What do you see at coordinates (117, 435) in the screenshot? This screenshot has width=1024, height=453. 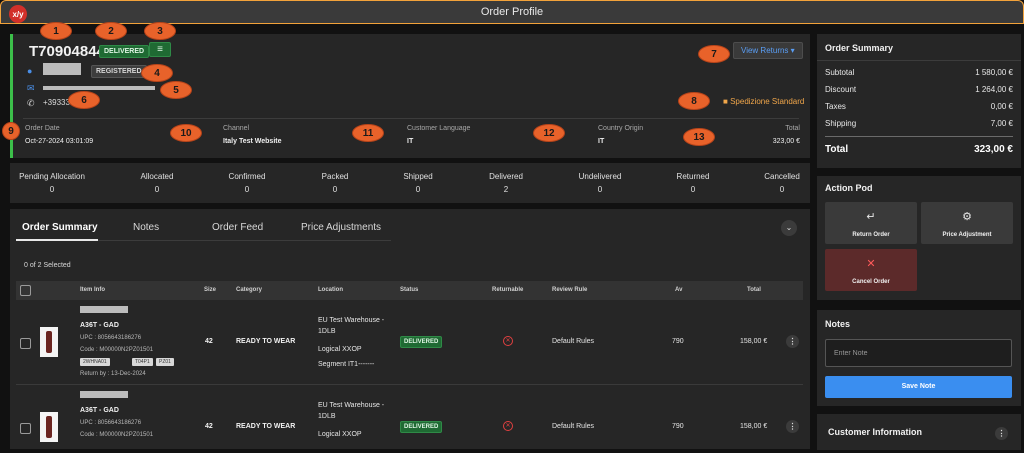 I see `item-code: Code : M00000N2PZ01501` at bounding box center [117, 435].